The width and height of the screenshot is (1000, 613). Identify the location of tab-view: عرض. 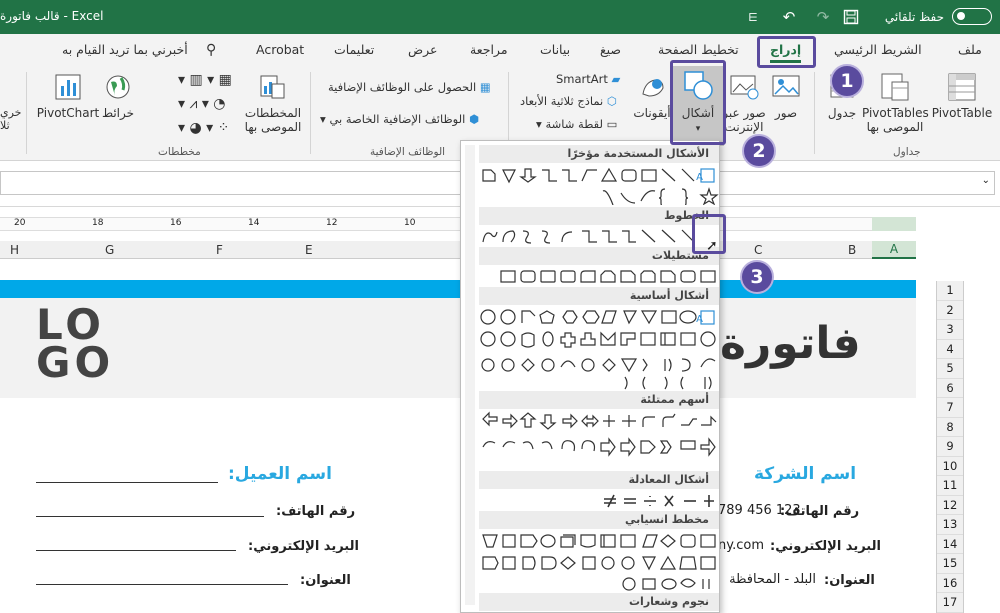
(422, 49).